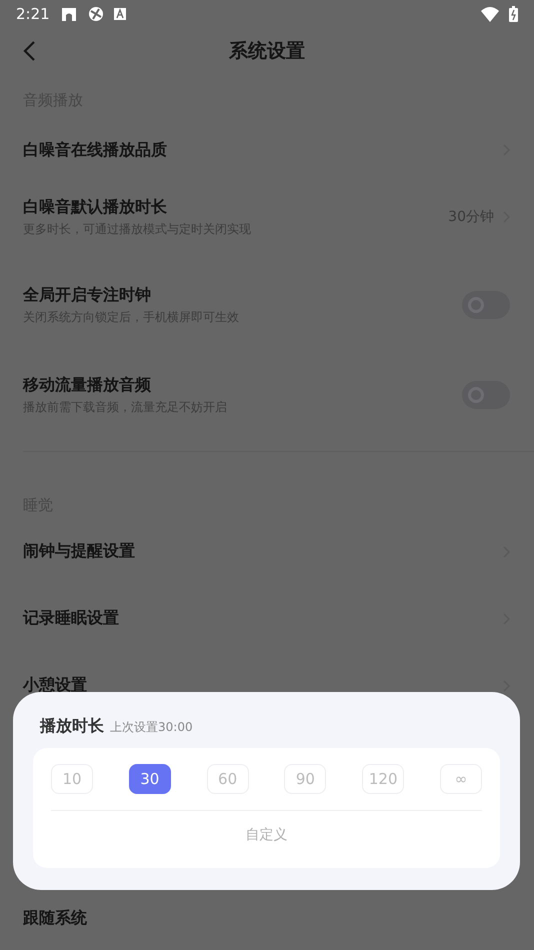  I want to click on status-time: 2:21, so click(33, 14).